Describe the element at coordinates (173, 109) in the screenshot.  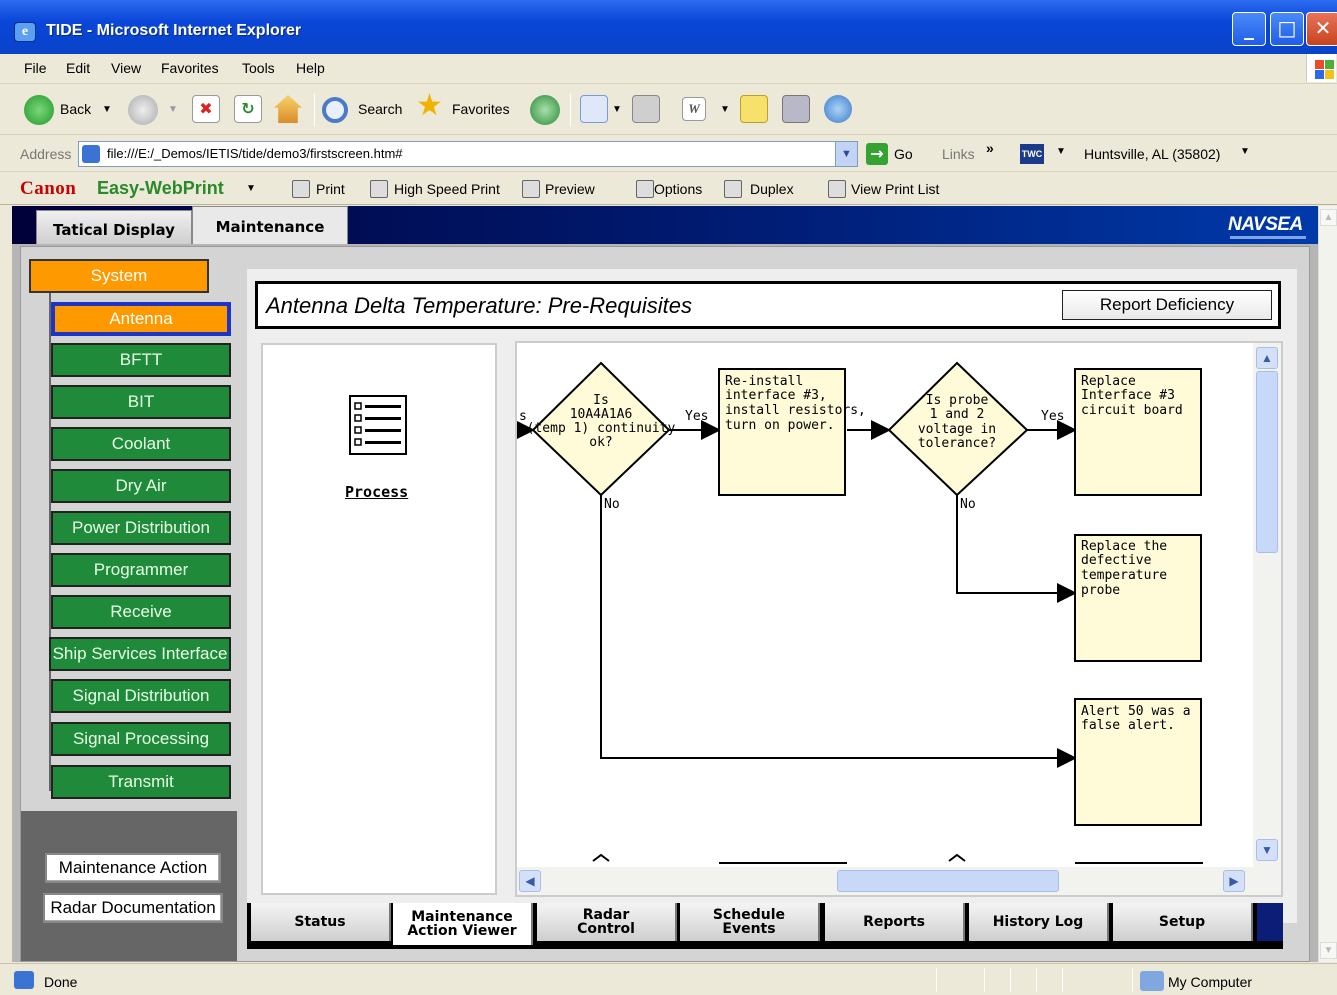
I see `forward-dropdown-icon: ▼` at that location.